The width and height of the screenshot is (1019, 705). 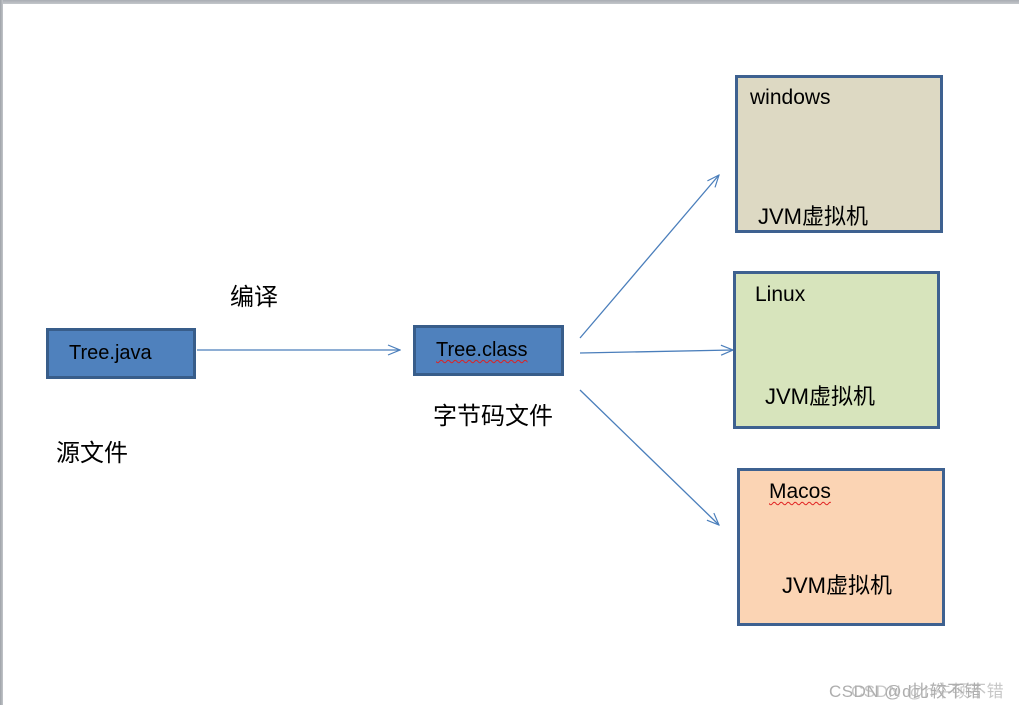 What do you see at coordinates (649, 457) in the screenshot?
I see `arrow-to-macos` at bounding box center [649, 457].